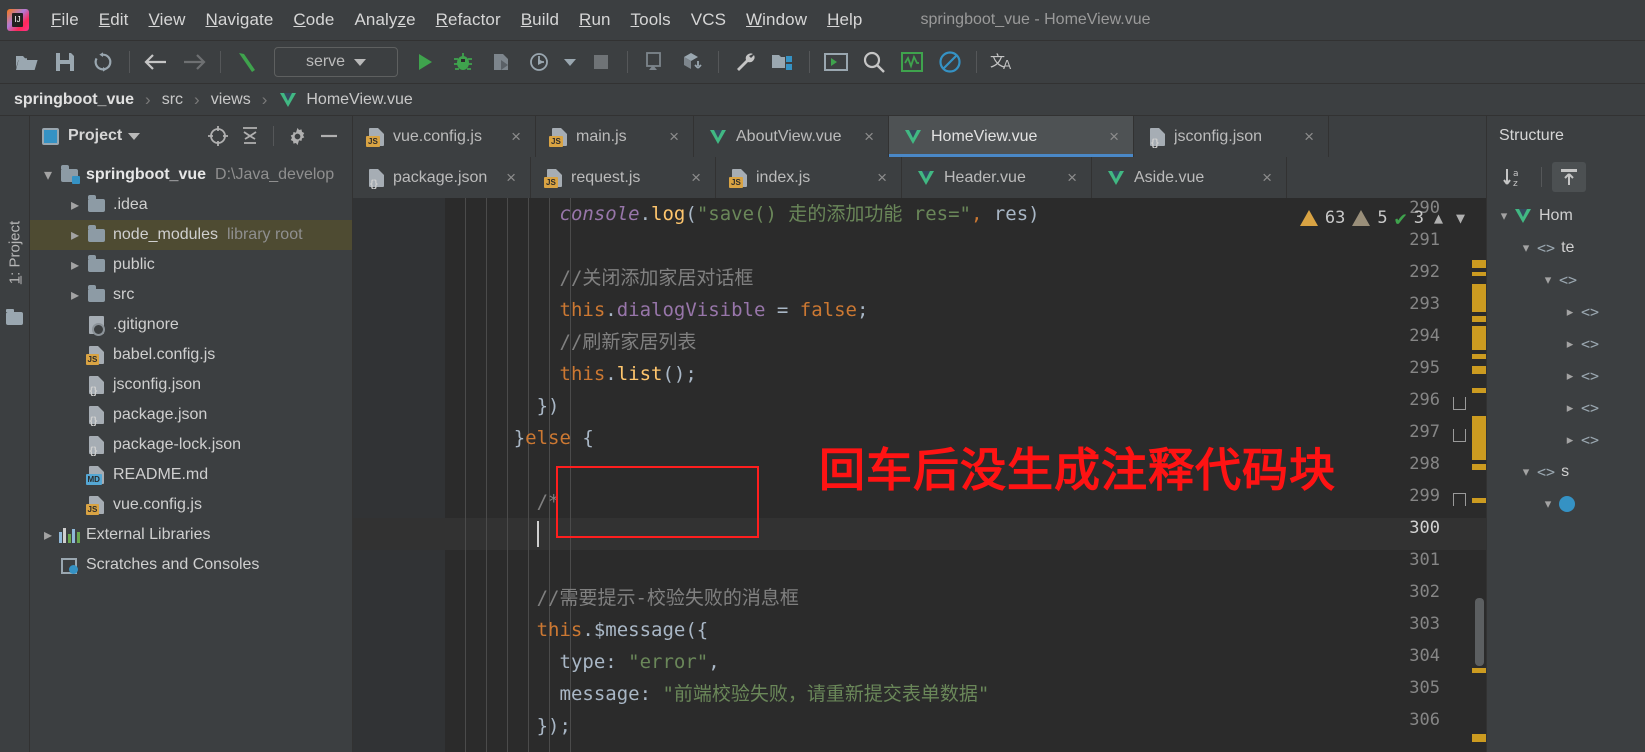  What do you see at coordinates (444, 136) in the screenshot?
I see `editor-tab-vue-config-js: JS vue.config.js ×` at bounding box center [444, 136].